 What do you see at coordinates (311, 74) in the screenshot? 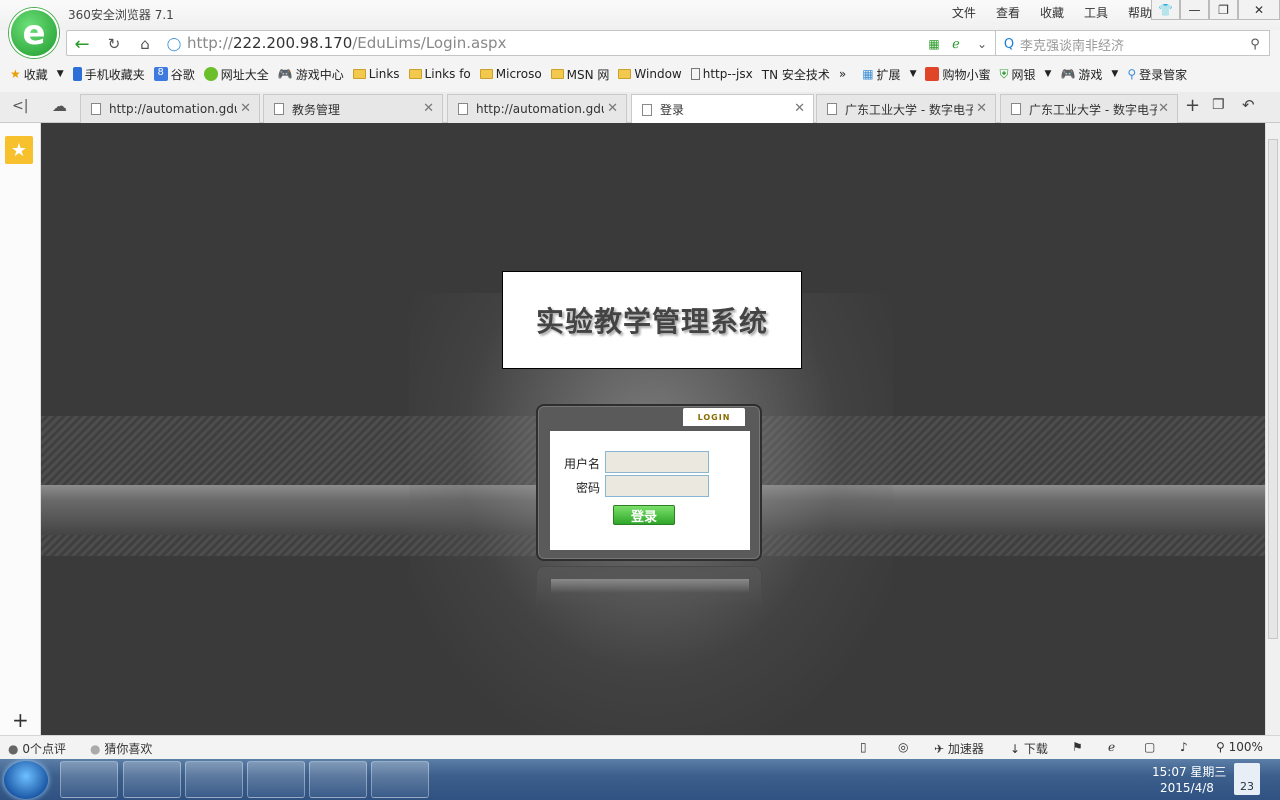
I see `bookmark-games: 🎮 游戏中心` at bounding box center [311, 74].